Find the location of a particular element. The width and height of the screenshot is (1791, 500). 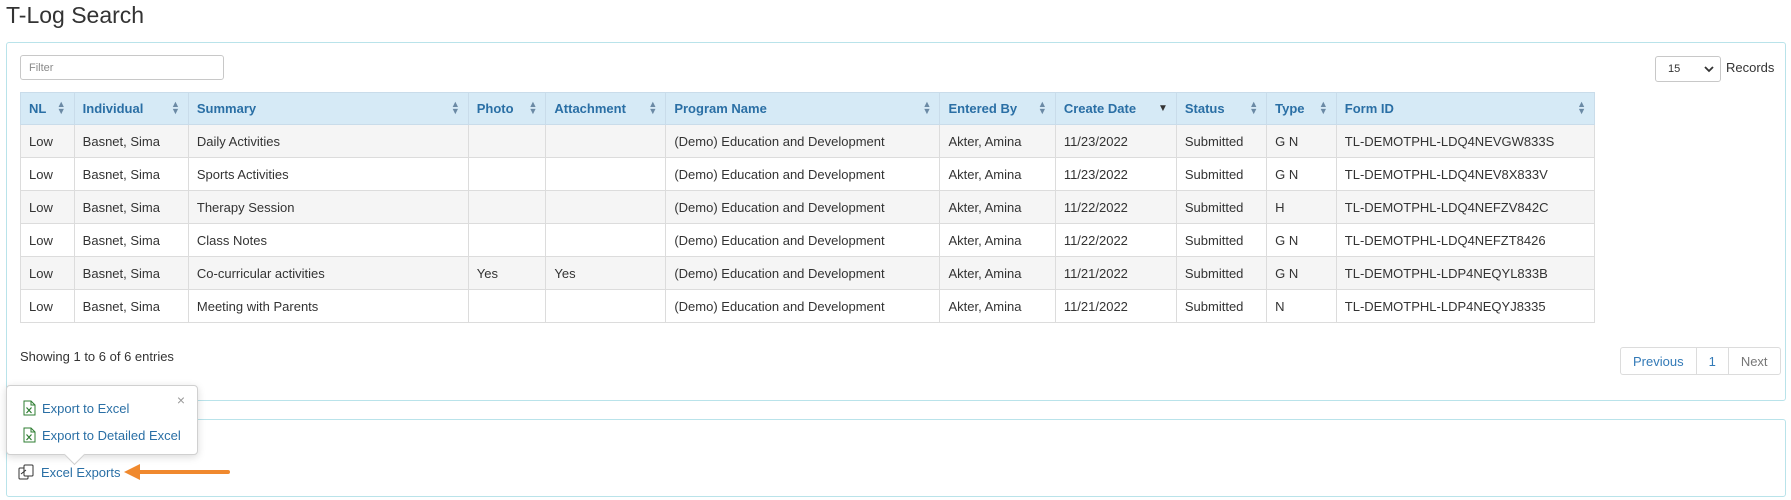

column-header: Type ▲ ▼ is located at coordinates (1301, 108).